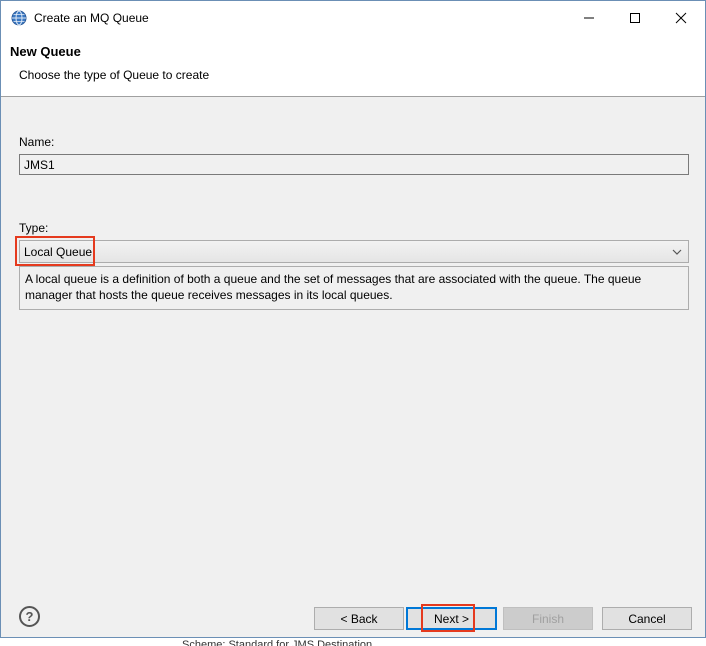  I want to click on minimize-button, so click(589, 18).